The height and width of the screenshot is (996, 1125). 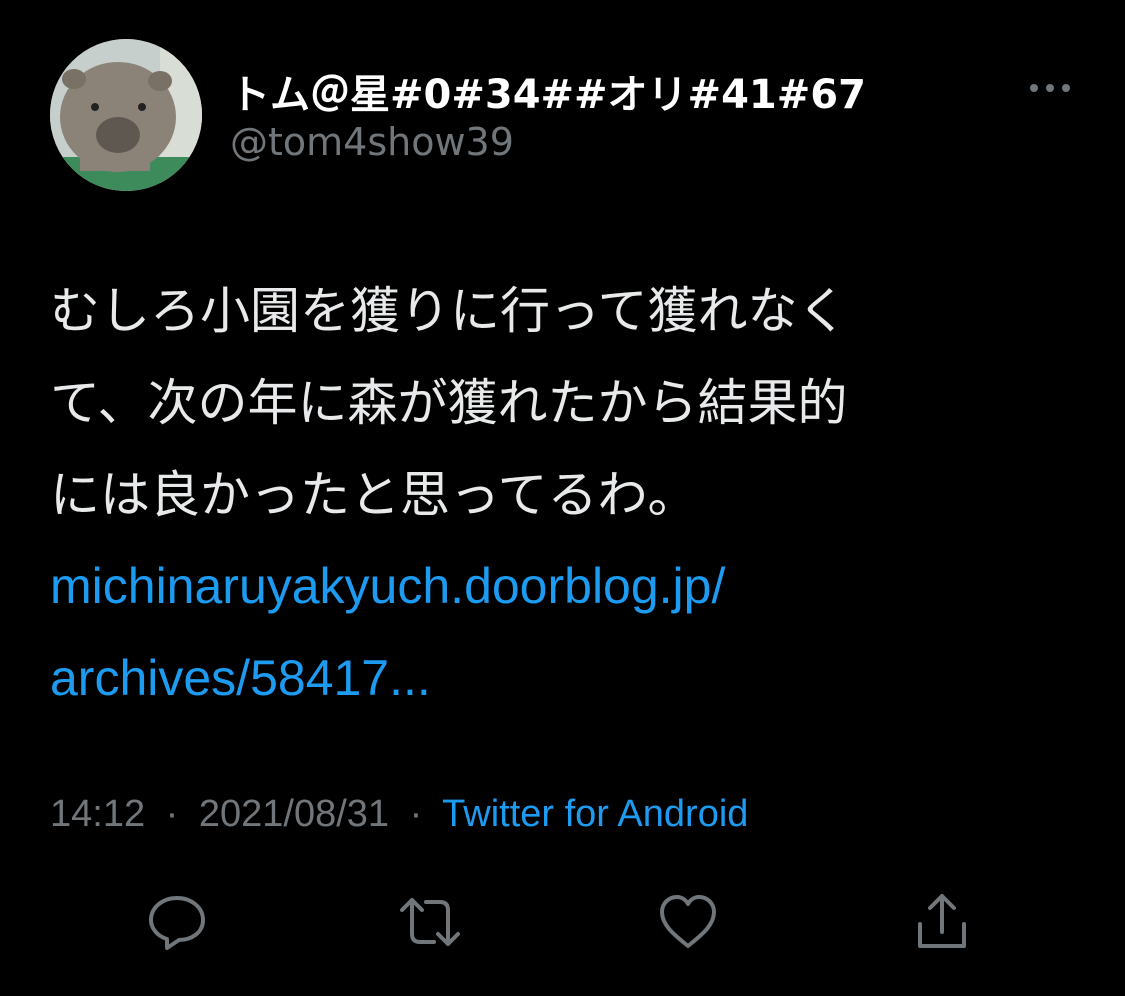 What do you see at coordinates (430, 922) in the screenshot?
I see `retweet-icon` at bounding box center [430, 922].